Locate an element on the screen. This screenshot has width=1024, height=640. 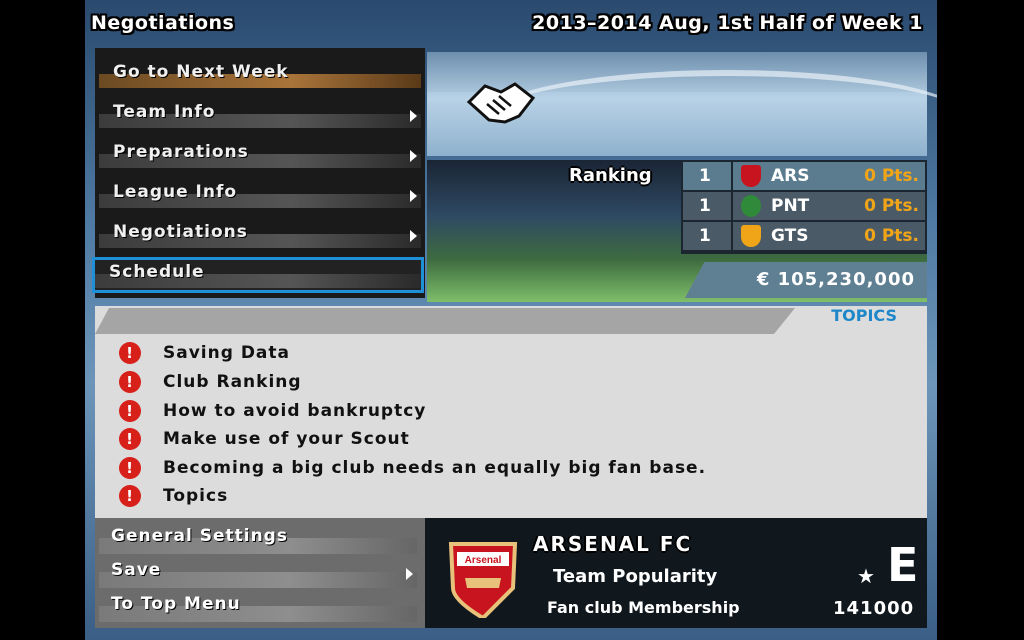
star-icon: ★ is located at coordinates (866, 576).